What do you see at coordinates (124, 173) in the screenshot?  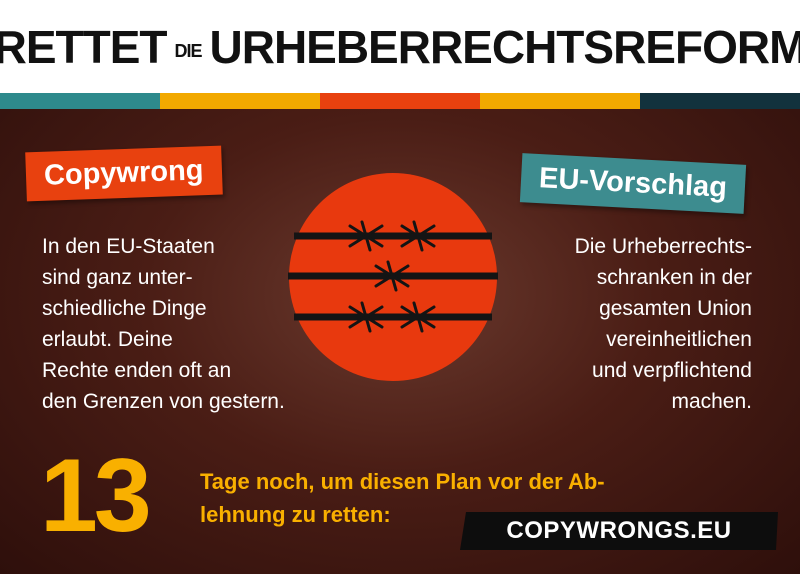 I see `copywrong-tag: Copywrong` at bounding box center [124, 173].